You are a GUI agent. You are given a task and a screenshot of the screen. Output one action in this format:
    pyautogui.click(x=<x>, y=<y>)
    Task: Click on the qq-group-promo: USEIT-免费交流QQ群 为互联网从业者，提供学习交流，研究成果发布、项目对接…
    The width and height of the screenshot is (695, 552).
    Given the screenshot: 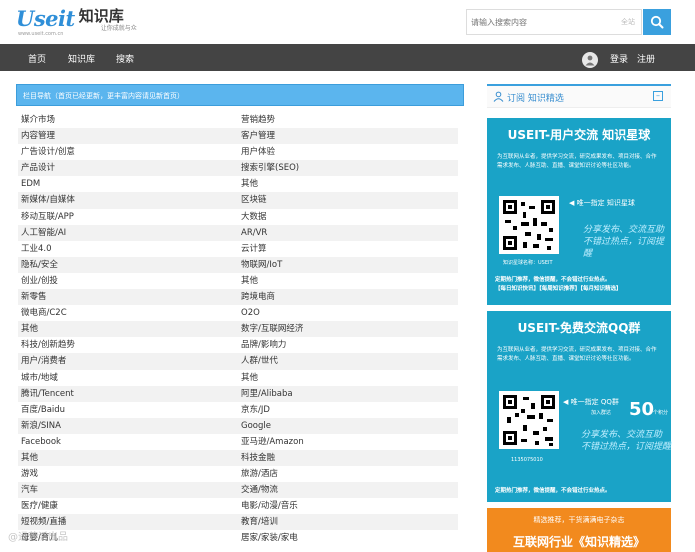 What is the action you would take?
    pyautogui.click(x=579, y=406)
    